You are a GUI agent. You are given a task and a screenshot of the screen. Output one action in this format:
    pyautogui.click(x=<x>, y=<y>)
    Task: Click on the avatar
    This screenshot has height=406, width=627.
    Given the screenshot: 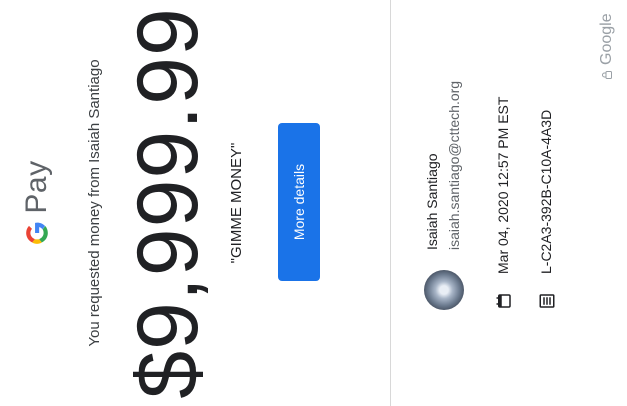 What is the action you would take?
    pyautogui.click(x=444, y=290)
    